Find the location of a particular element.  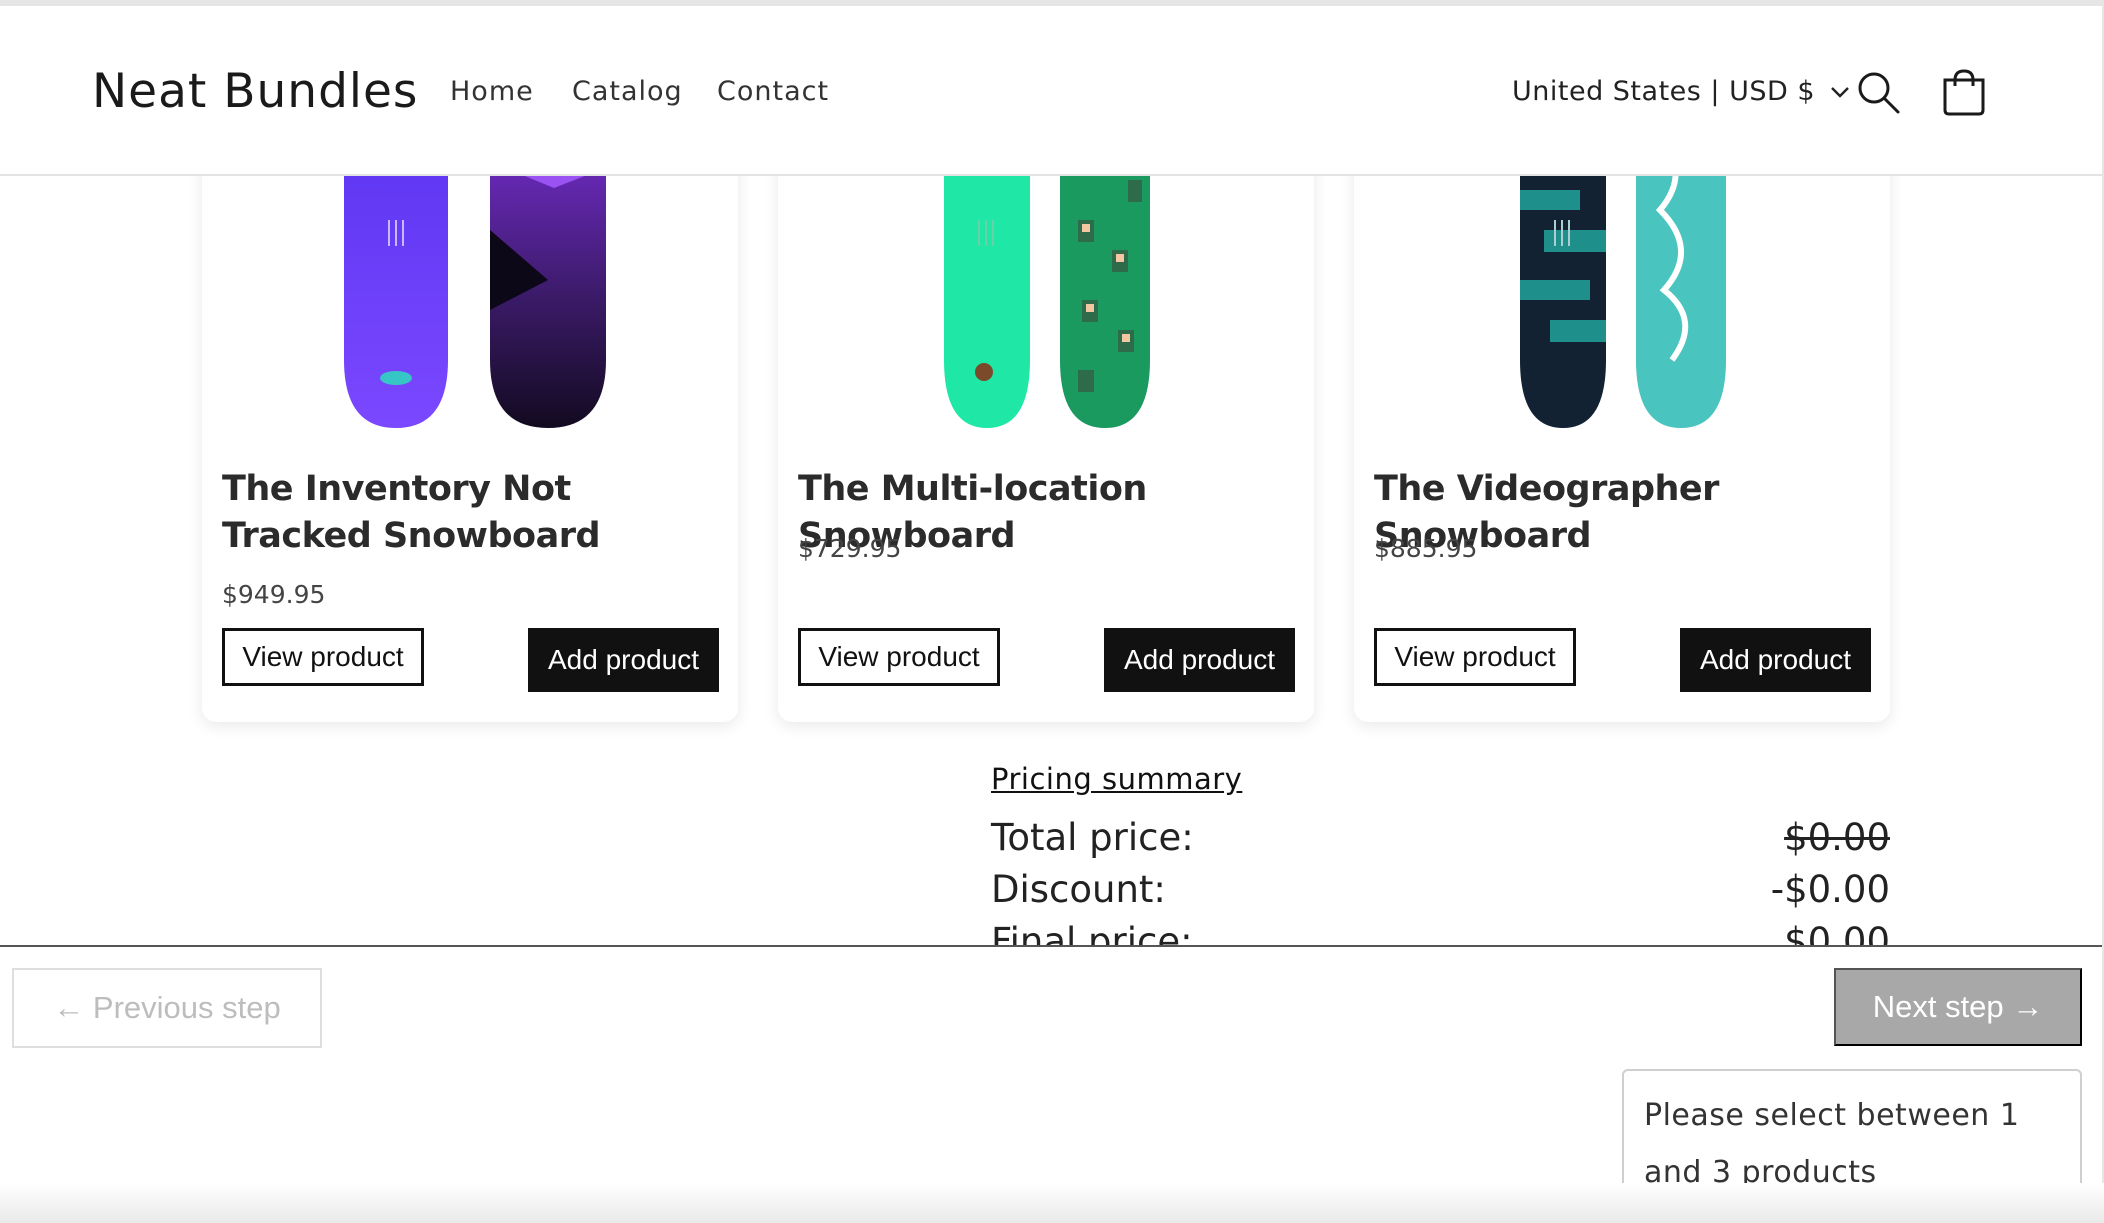

search-icon is located at coordinates (1878, 92).